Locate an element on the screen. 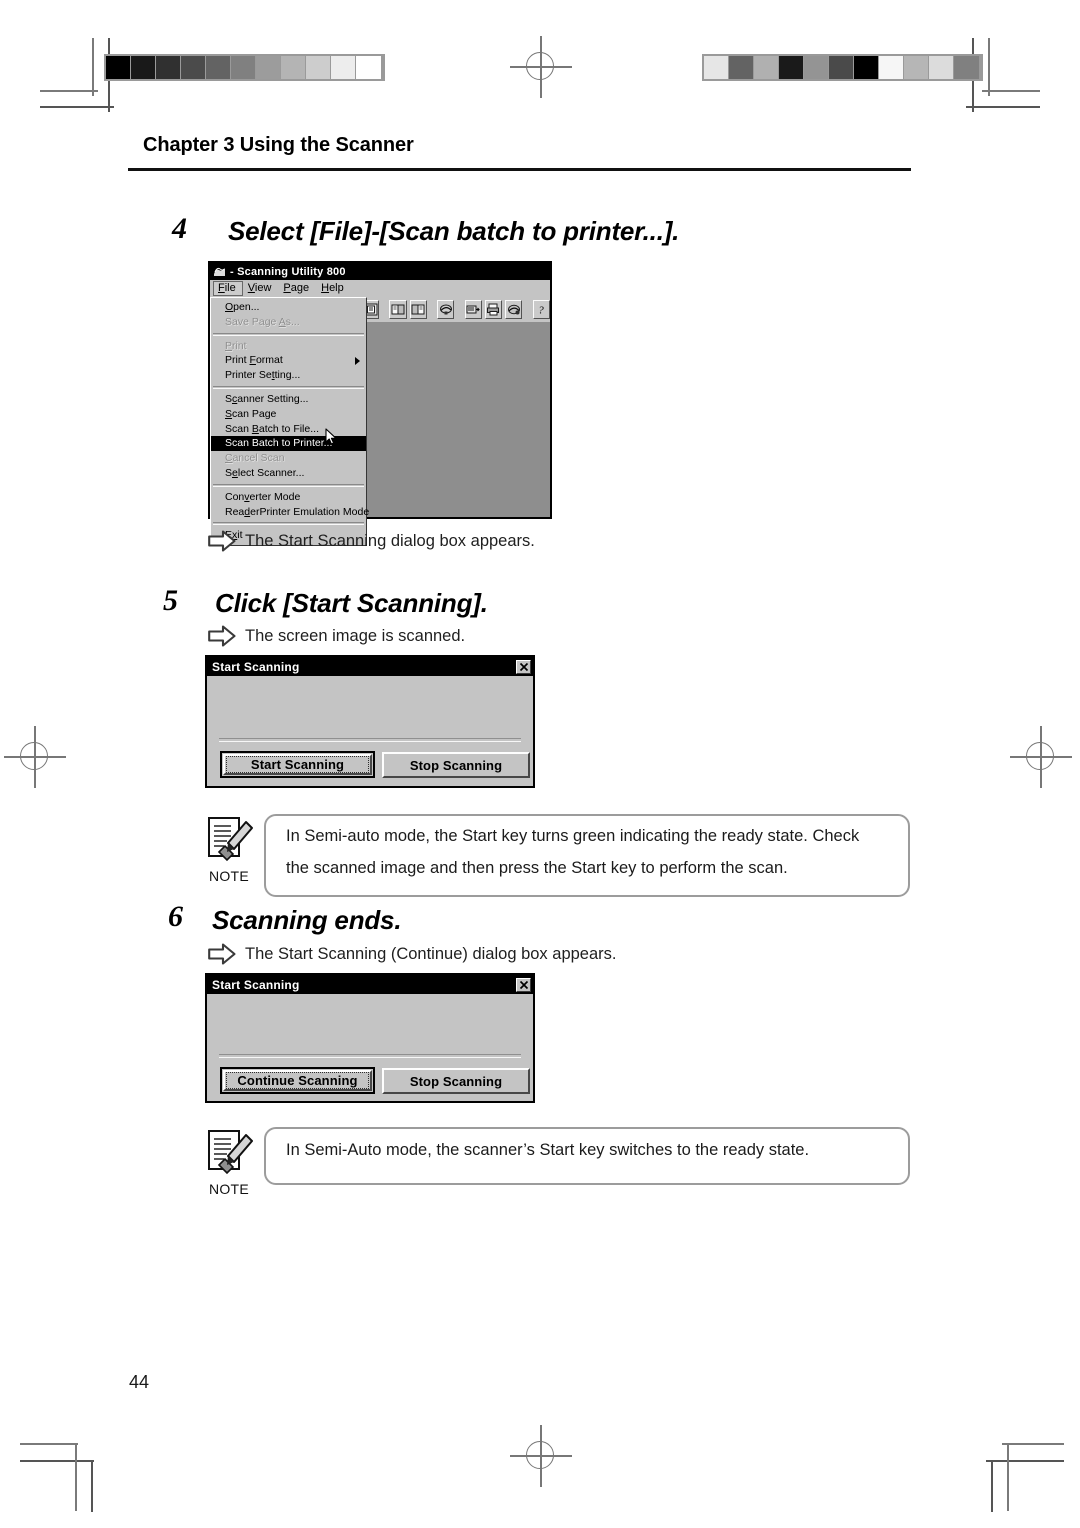 This screenshot has height=1528, width=1080. help-icon: ? is located at coordinates (541, 309).